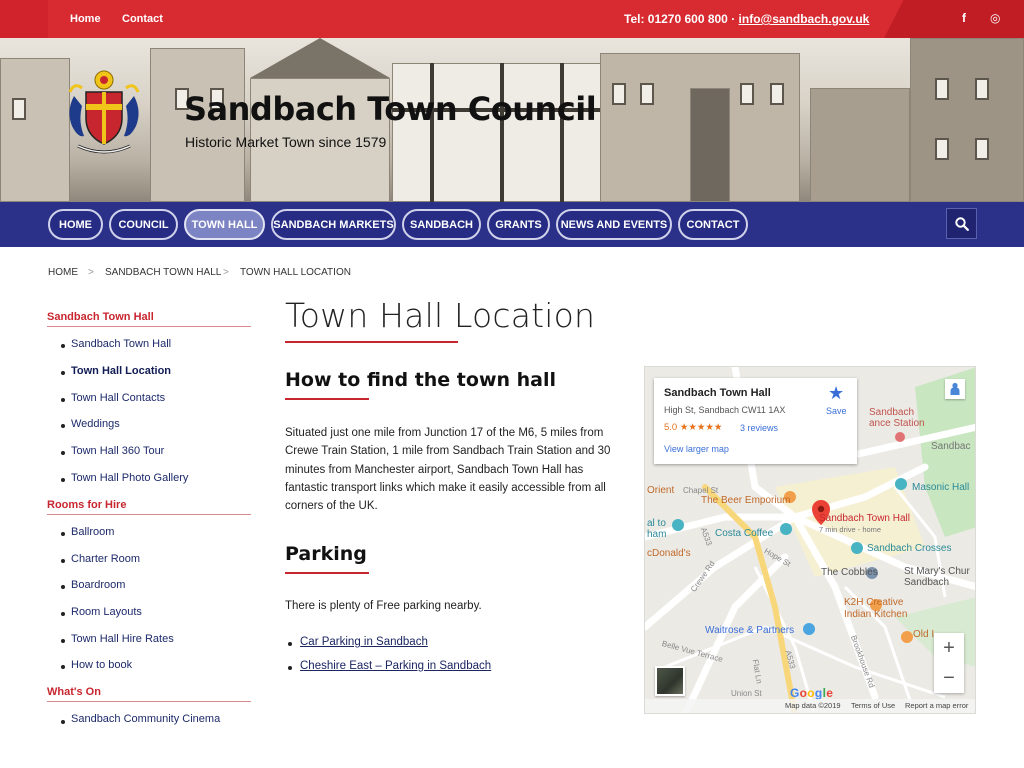  Describe the element at coordinates (949, 648) in the screenshot. I see `zoom-in-button: +` at that location.